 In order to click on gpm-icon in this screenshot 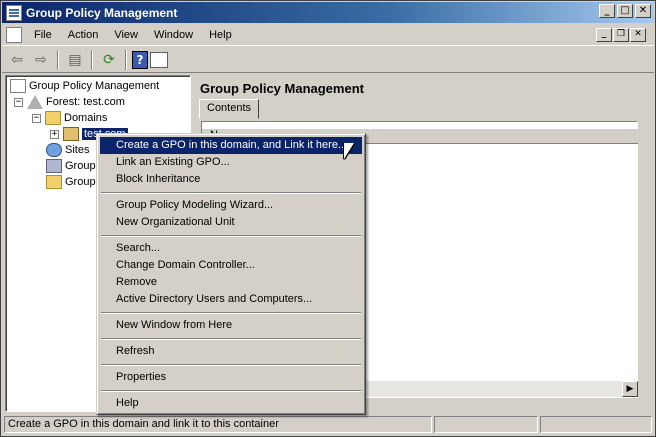, I will do `click(18, 86)`.